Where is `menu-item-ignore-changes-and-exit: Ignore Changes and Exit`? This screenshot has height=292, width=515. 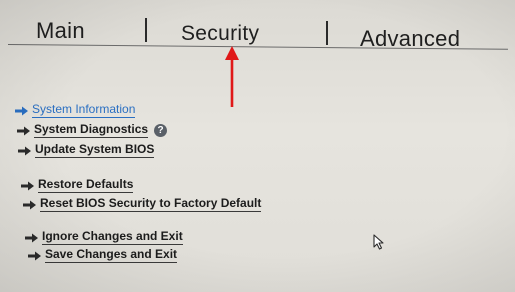
menu-item-ignore-changes-and-exit: Ignore Changes and Exit is located at coordinates (104, 237).